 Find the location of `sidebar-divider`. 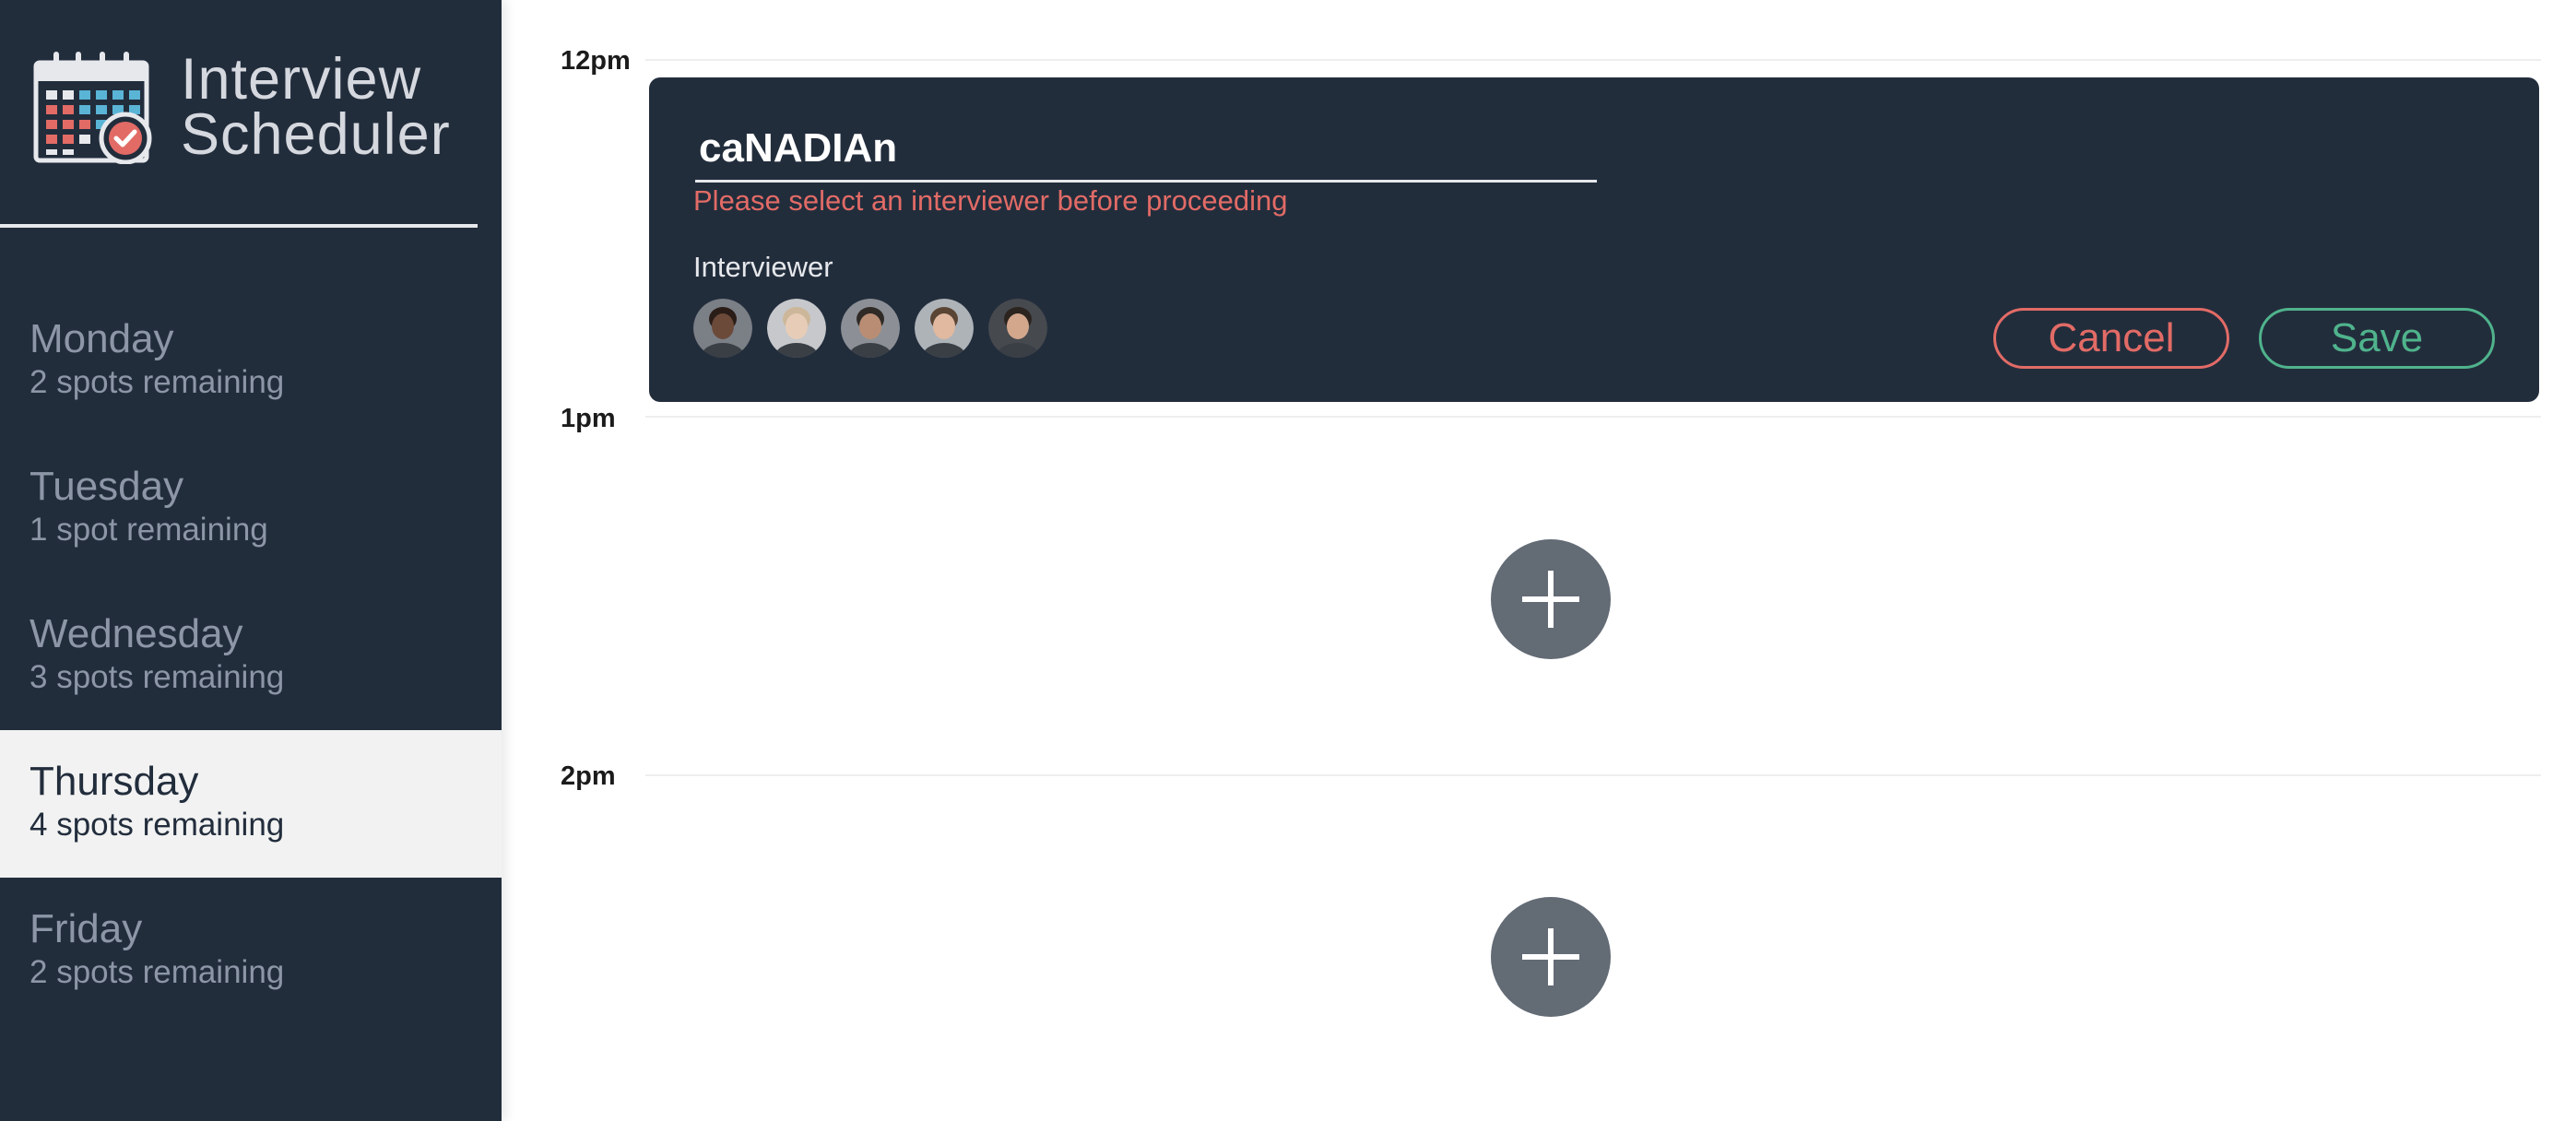

sidebar-divider is located at coordinates (239, 226).